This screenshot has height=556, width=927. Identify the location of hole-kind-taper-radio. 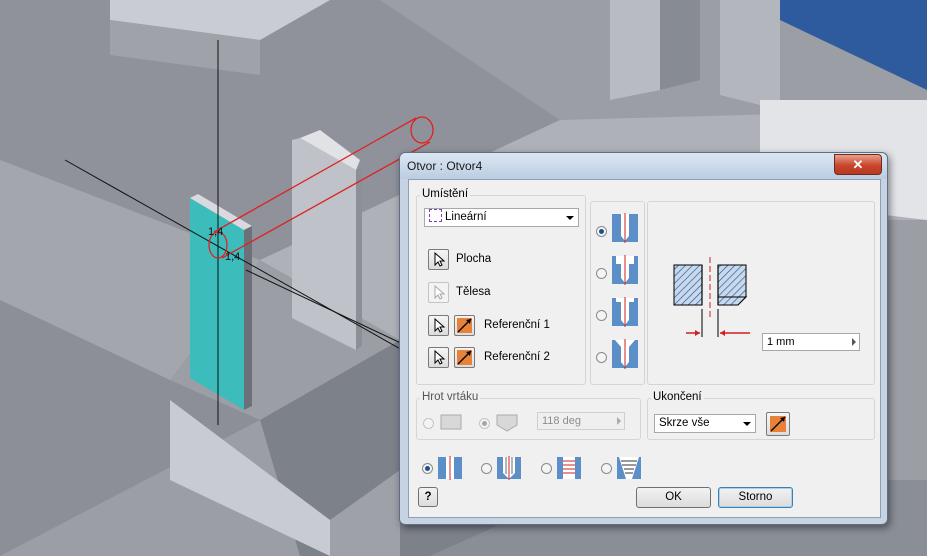
(606, 468).